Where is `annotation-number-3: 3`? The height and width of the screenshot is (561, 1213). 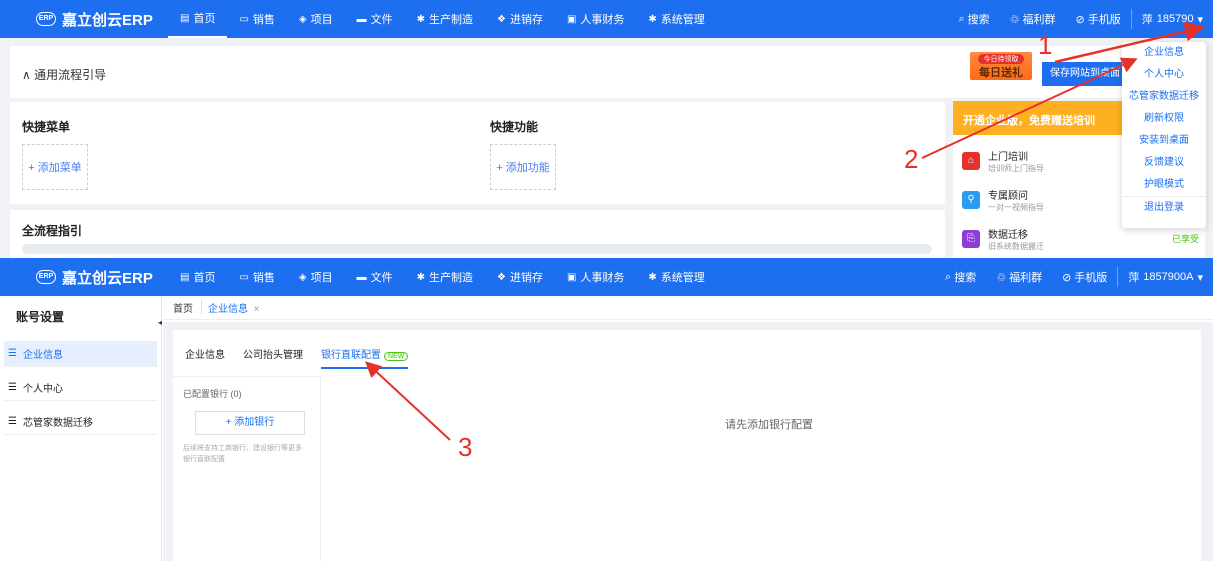 annotation-number-3: 3 is located at coordinates (465, 447).